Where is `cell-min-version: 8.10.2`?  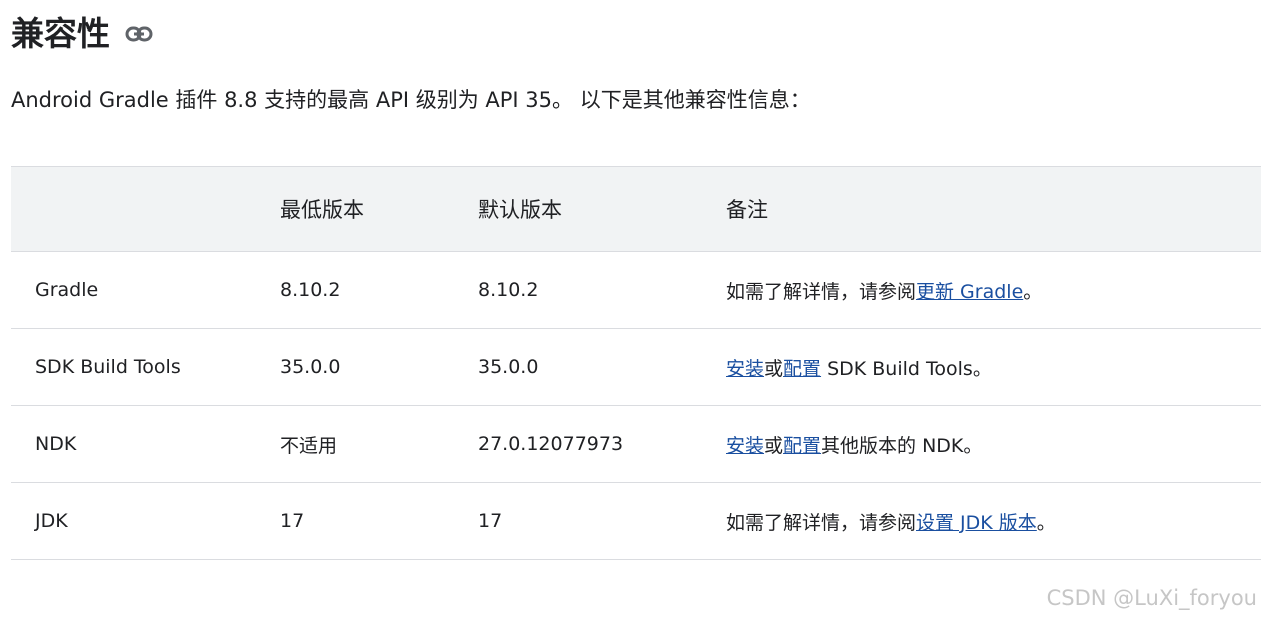
cell-min-version: 8.10.2 is located at coordinates (379, 290).